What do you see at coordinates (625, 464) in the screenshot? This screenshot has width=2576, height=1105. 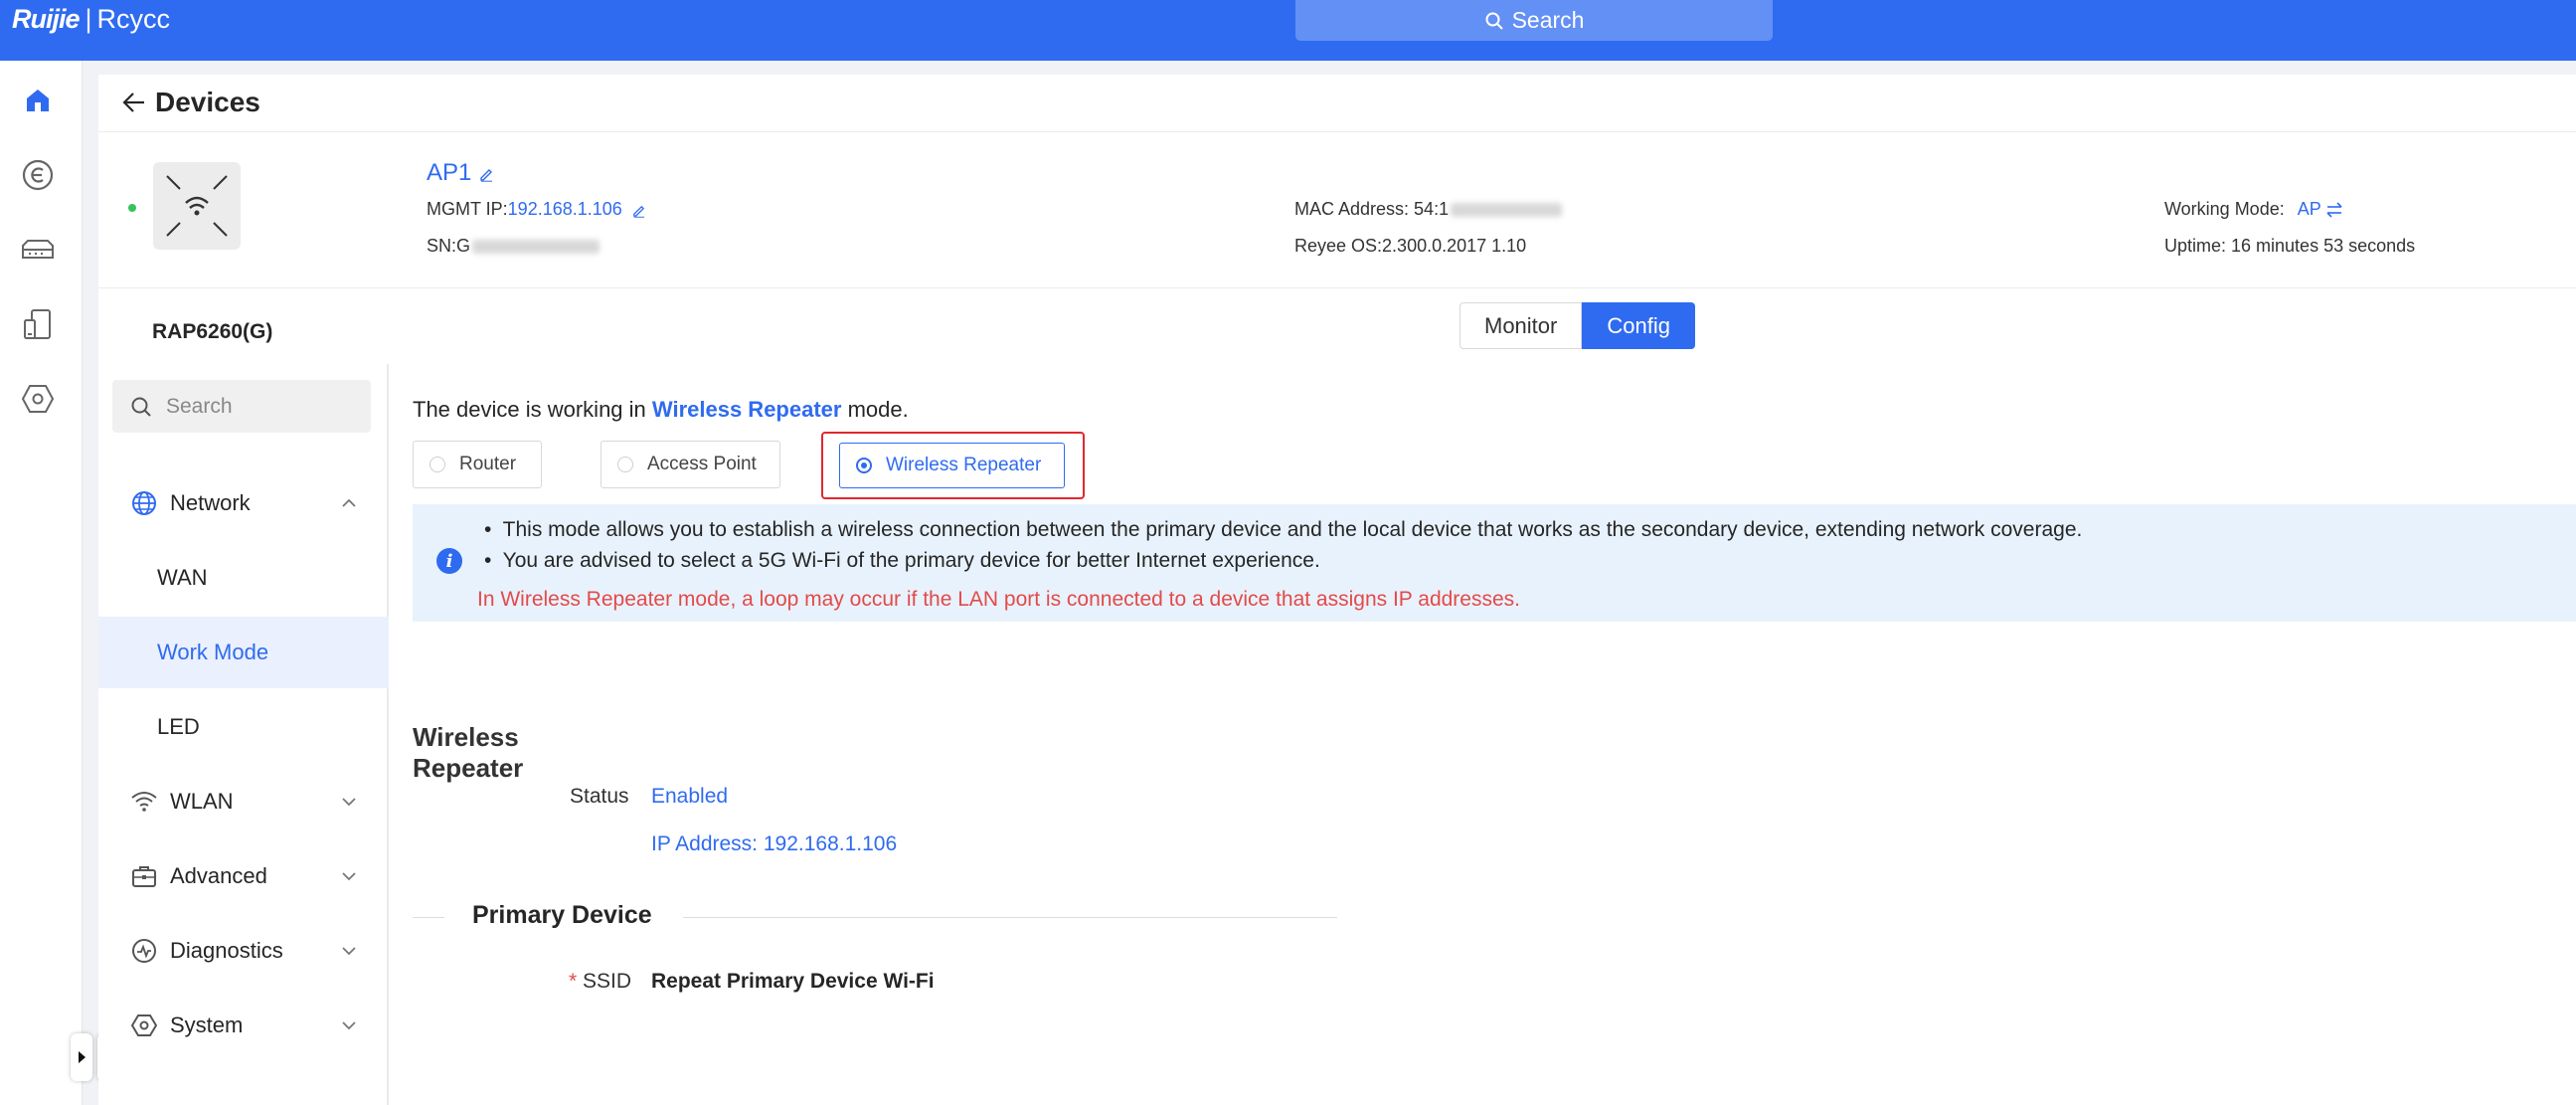 I see `radio-circle` at bounding box center [625, 464].